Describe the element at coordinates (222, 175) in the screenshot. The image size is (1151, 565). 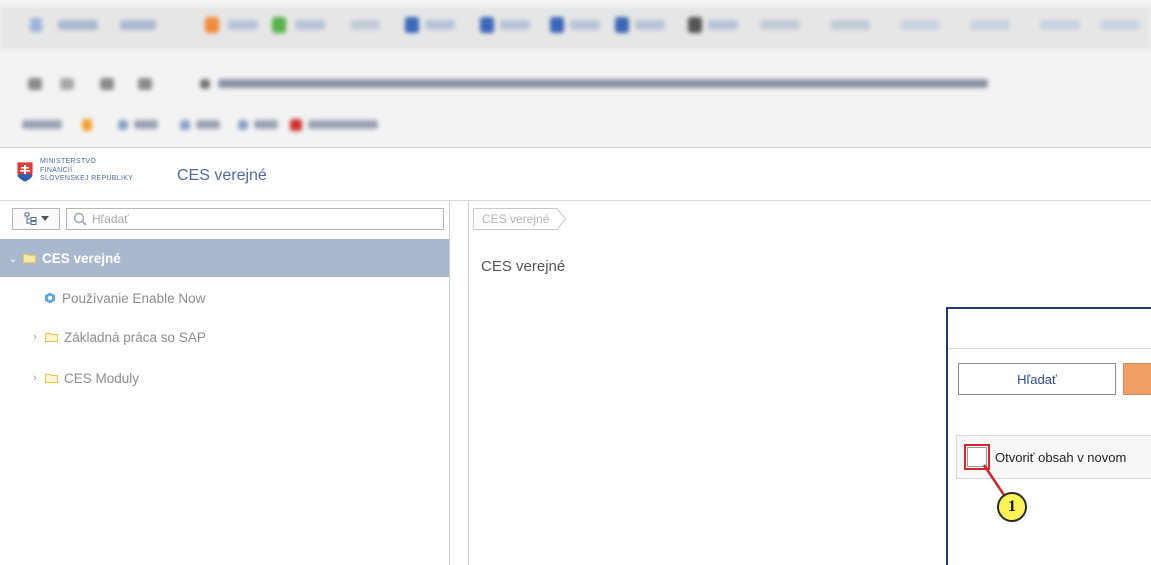
I see `app-title: CES verejné` at that location.